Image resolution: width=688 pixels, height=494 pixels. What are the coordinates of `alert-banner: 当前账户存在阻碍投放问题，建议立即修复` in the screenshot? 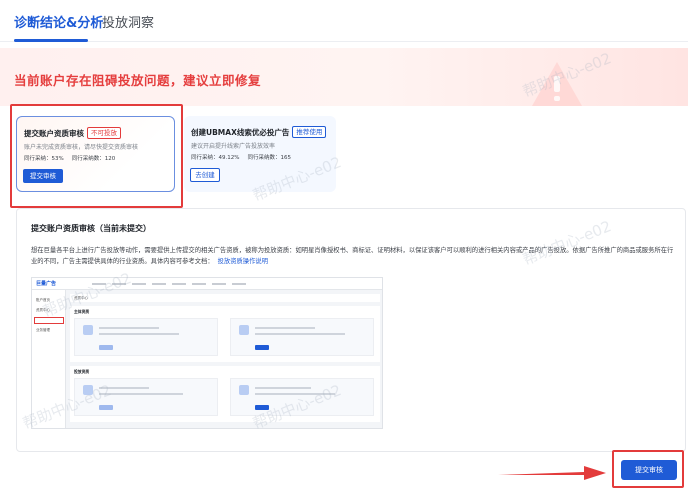 It's located at (344, 77).